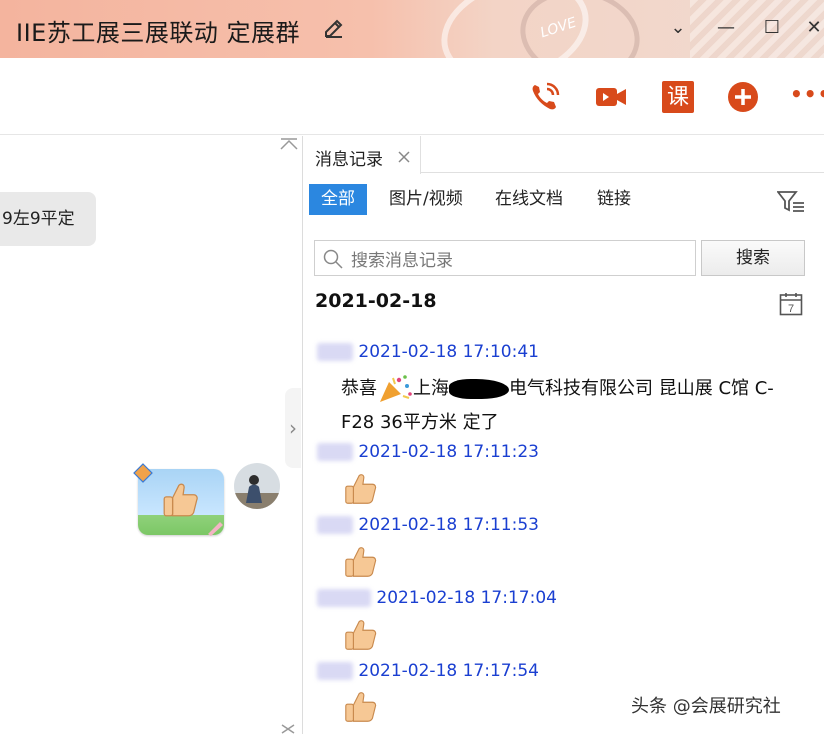 This screenshot has height=734, width=824. Describe the element at coordinates (479, 389) in the screenshot. I see `redacted-text` at that location.